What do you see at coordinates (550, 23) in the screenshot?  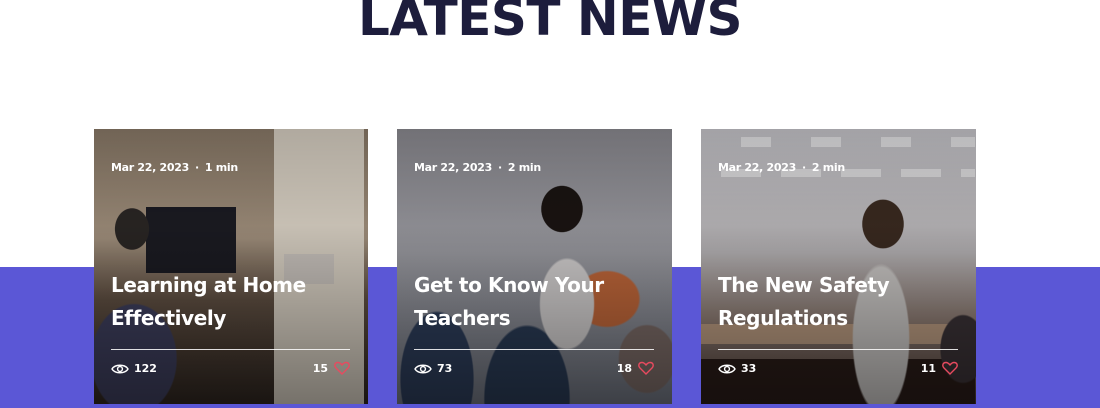 I see `section-title: LATEST NEWS` at bounding box center [550, 23].